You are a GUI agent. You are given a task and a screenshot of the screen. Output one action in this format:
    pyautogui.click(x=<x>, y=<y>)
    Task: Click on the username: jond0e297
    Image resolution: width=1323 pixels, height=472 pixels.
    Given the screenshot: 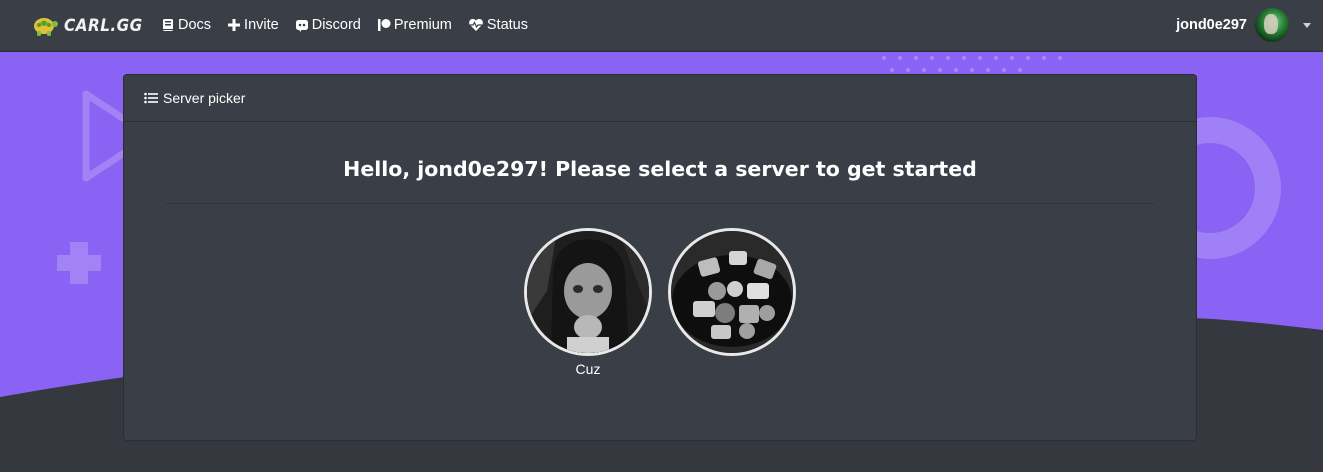 What is the action you would take?
    pyautogui.click(x=1211, y=25)
    